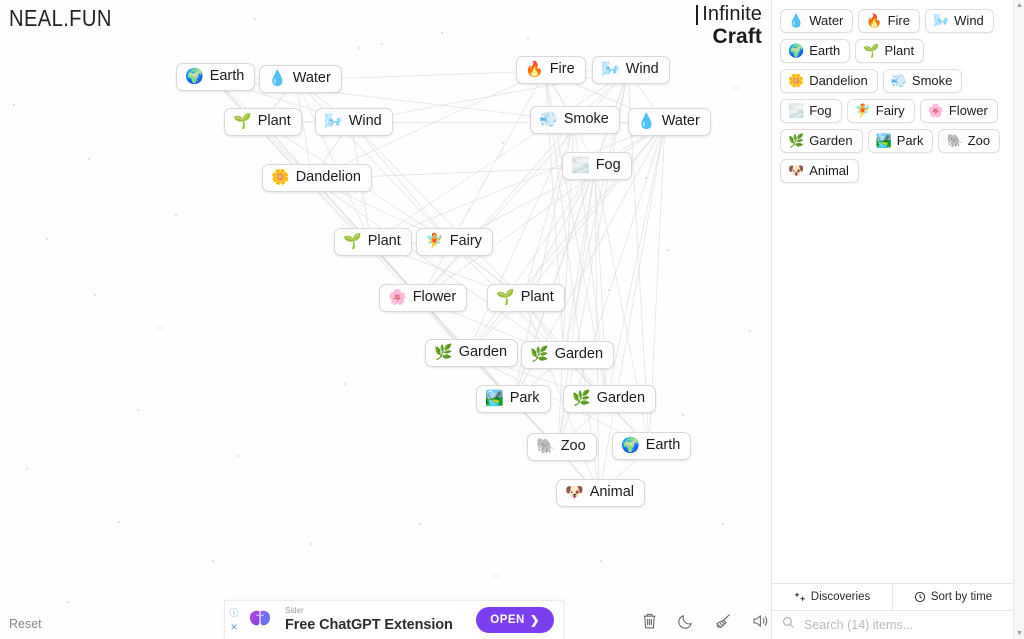 This screenshot has height=639, width=1024. What do you see at coordinates (723, 621) in the screenshot?
I see `broom-icon` at bounding box center [723, 621].